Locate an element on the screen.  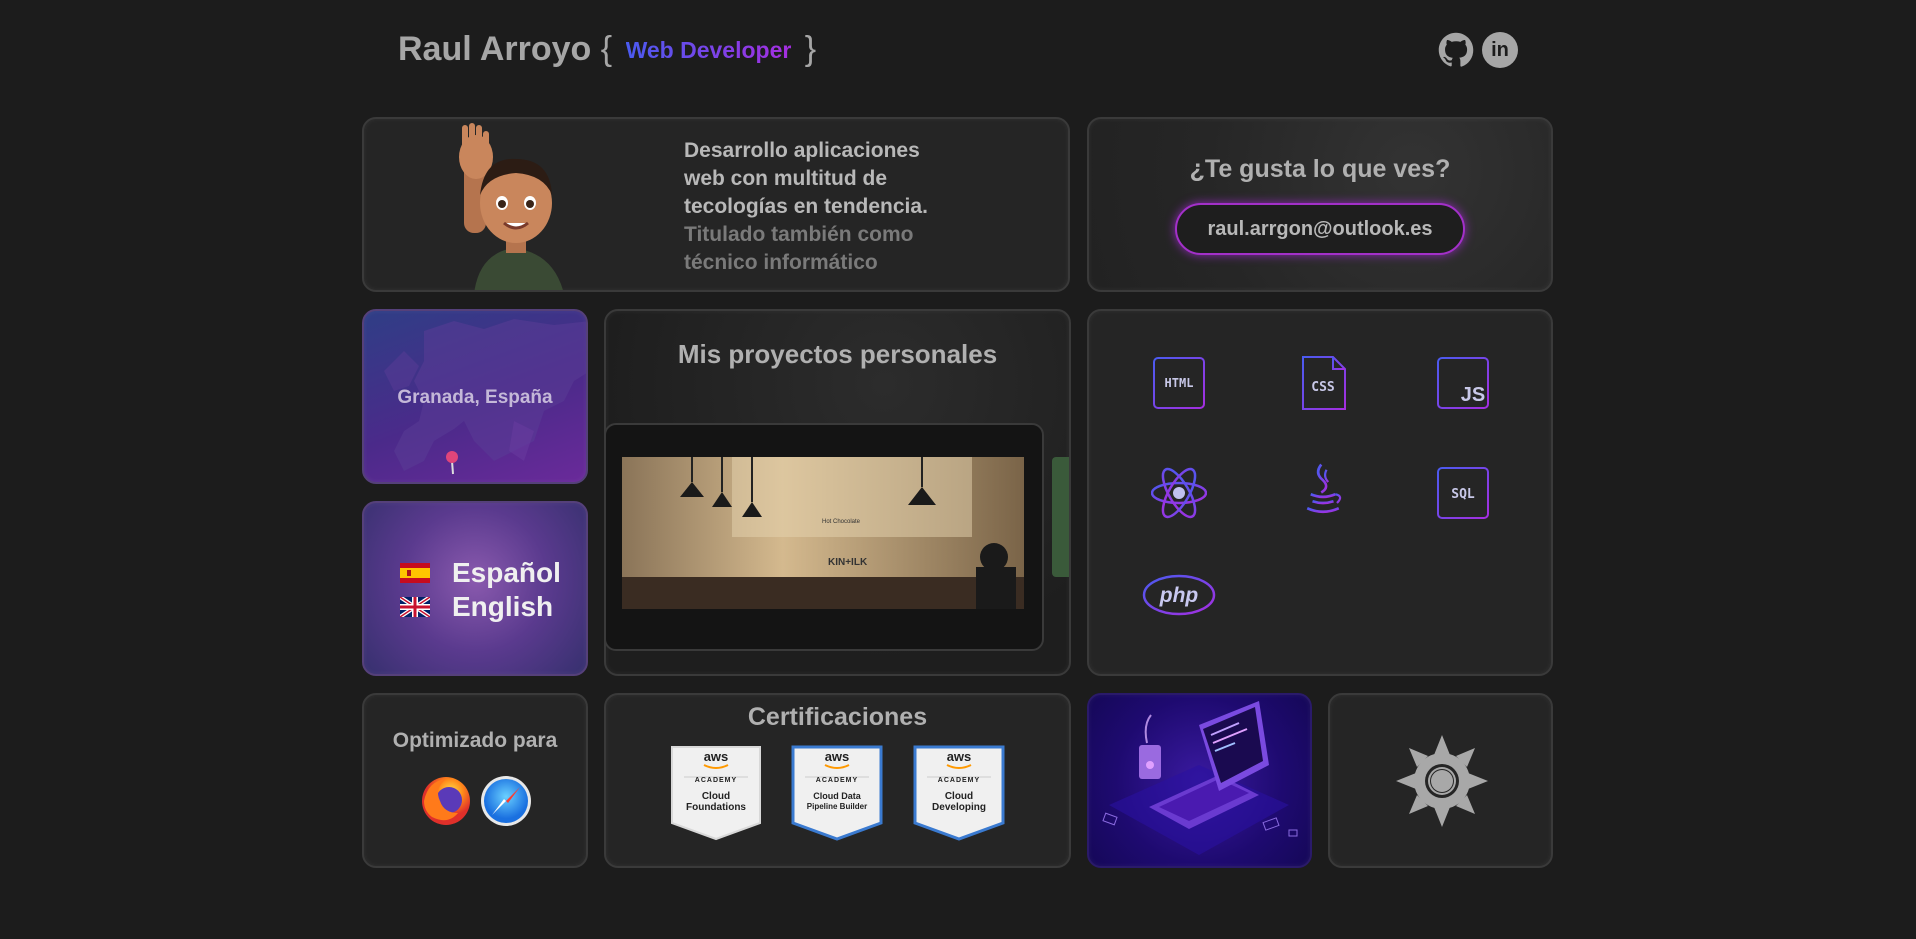
laptop-illustration-card is located at coordinates (1199, 780).